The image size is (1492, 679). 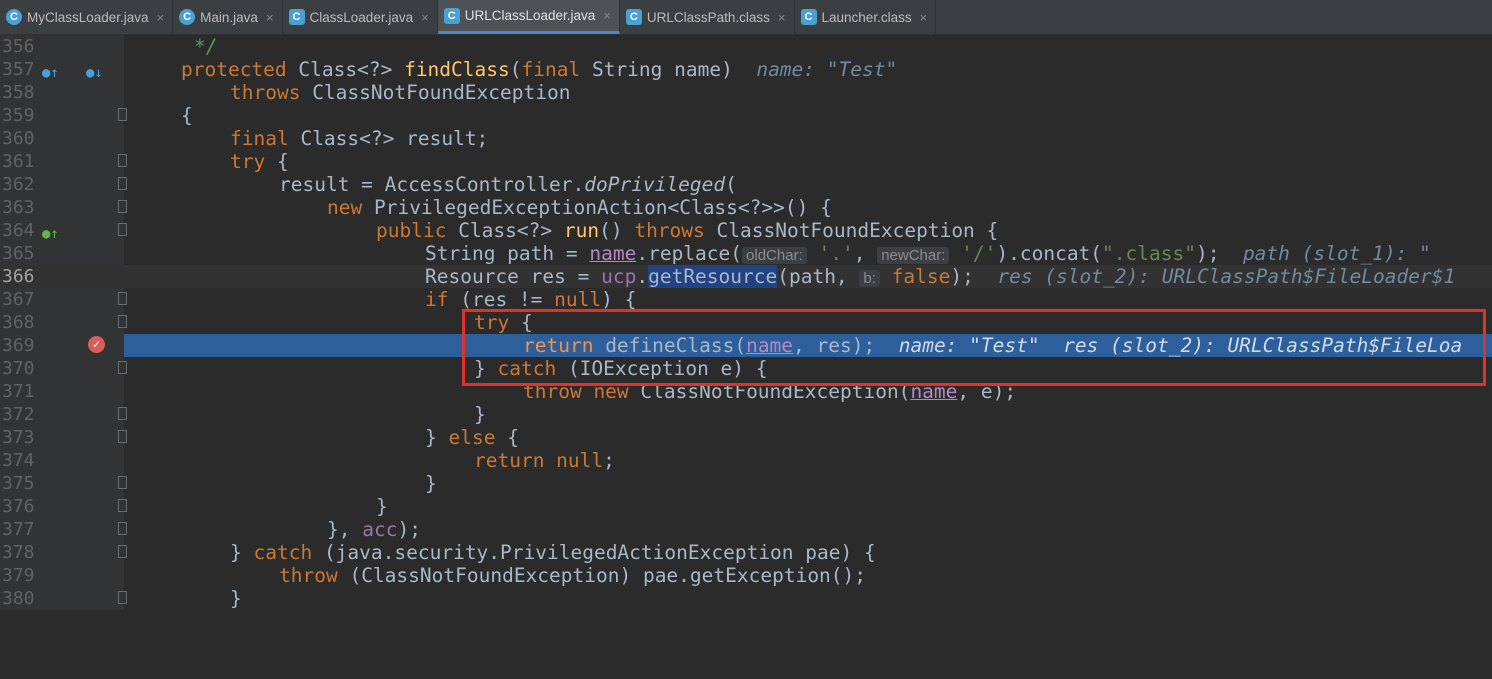 I want to click on tab-main-java: C Main.java ×, so click(x=228, y=17).